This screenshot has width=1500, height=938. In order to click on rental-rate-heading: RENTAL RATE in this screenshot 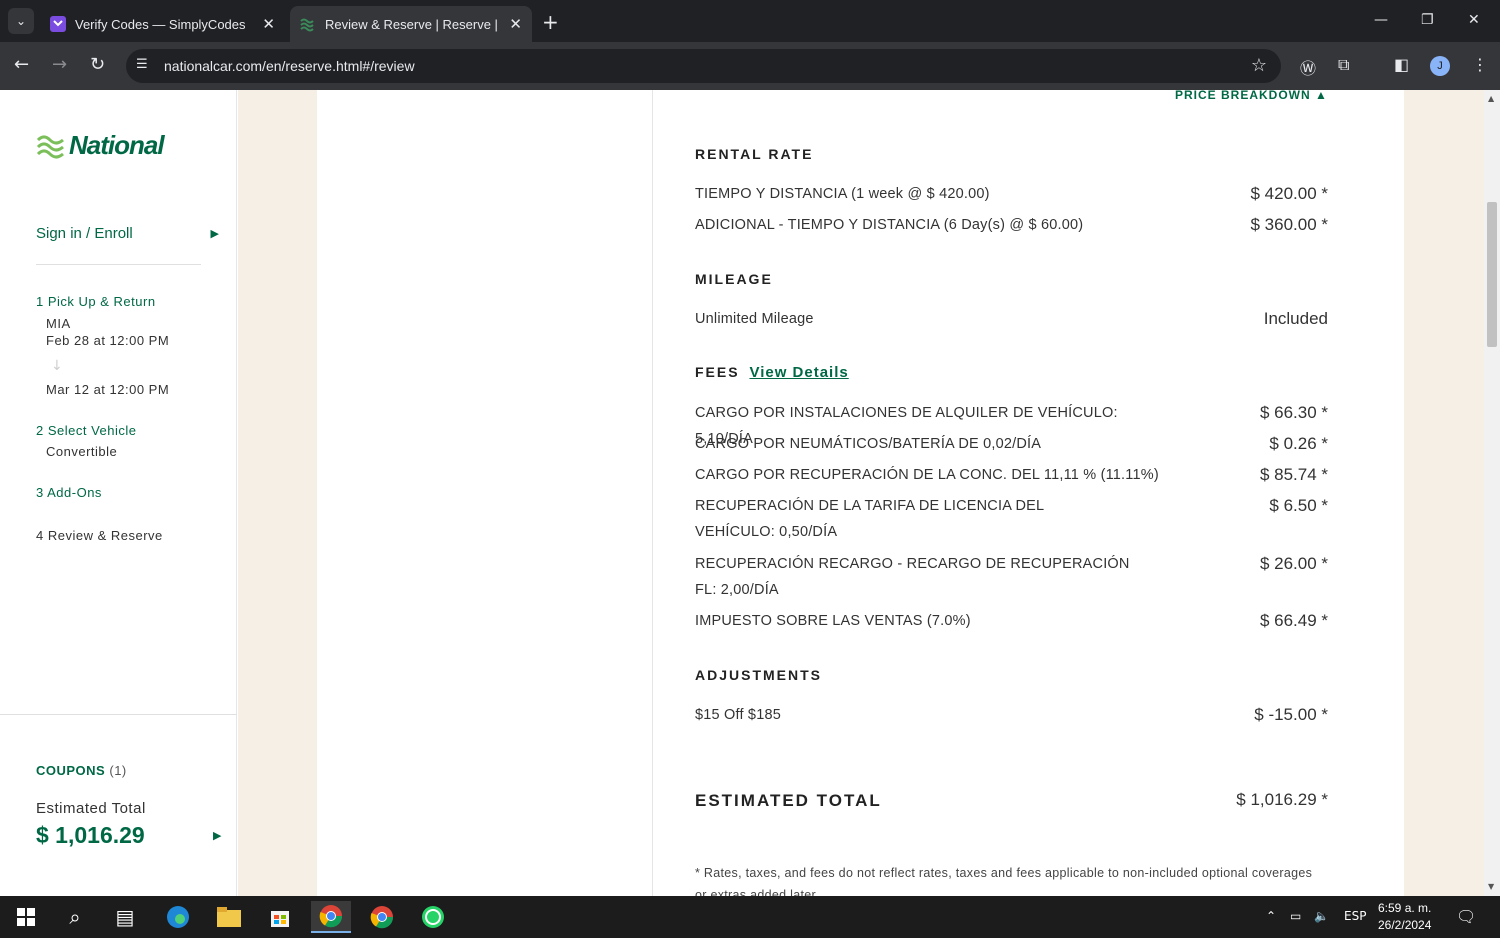, I will do `click(754, 154)`.